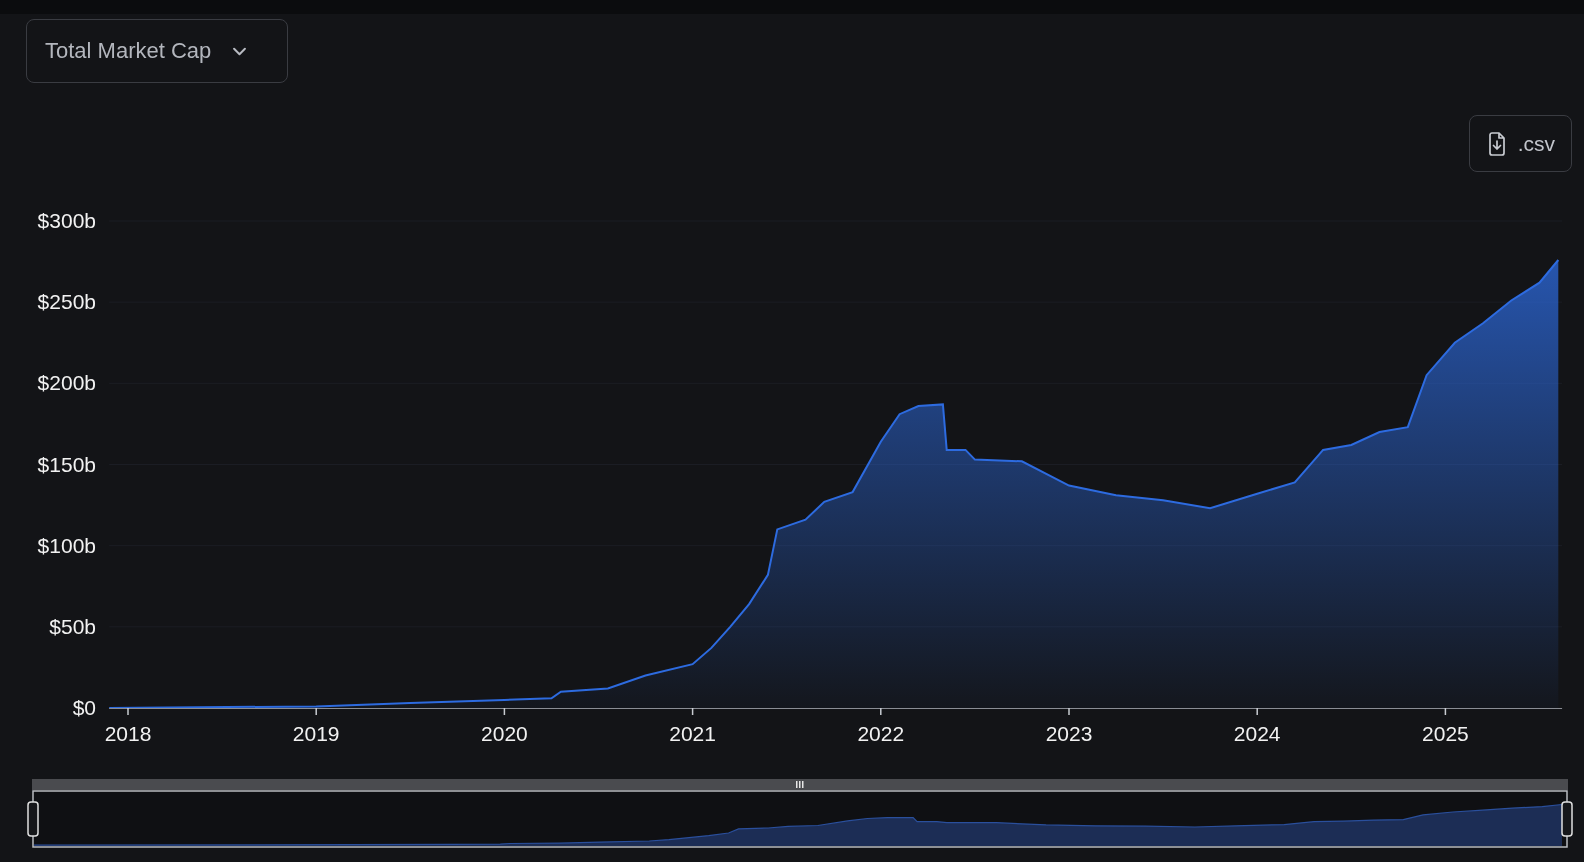 The image size is (1584, 862). What do you see at coordinates (128, 733) in the screenshot?
I see `x-axis-label: 2018` at bounding box center [128, 733].